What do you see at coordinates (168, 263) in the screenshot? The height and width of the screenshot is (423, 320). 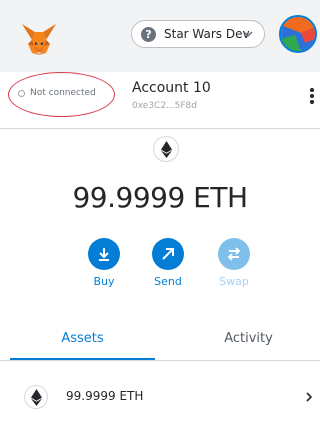 I see `send-button: Send` at bounding box center [168, 263].